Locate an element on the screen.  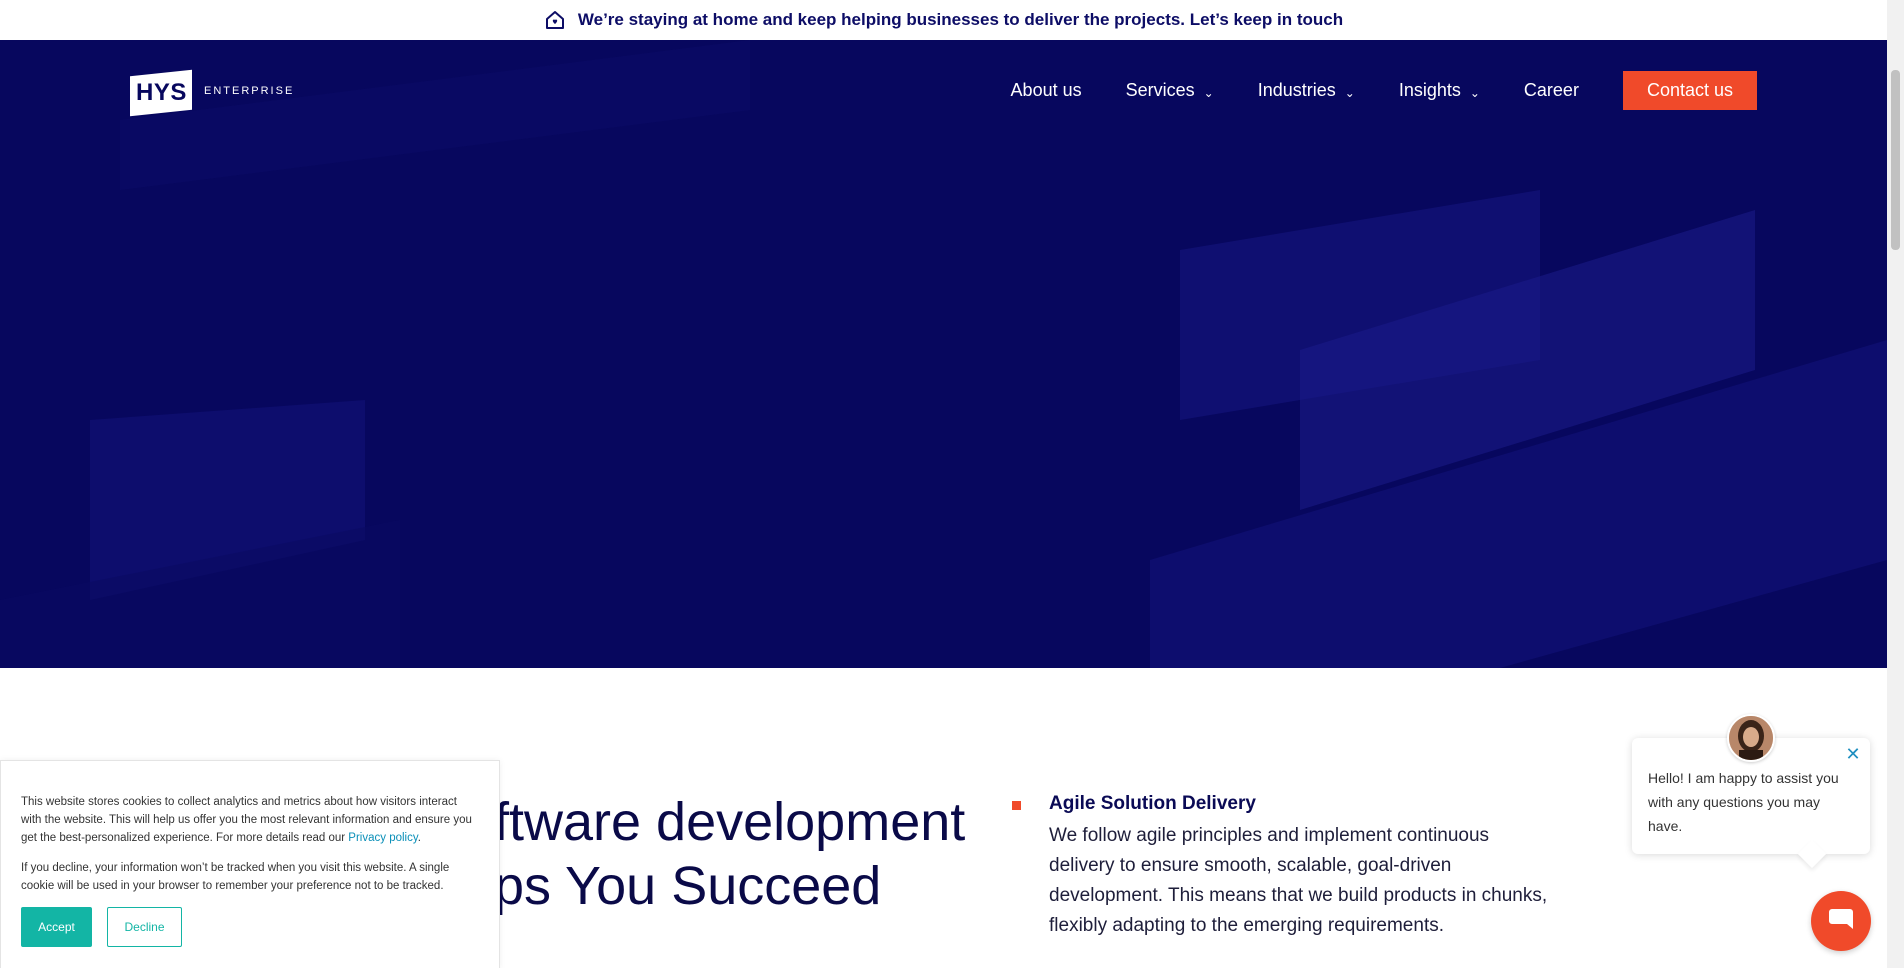
nav-career-label: Career is located at coordinates (1551, 90).